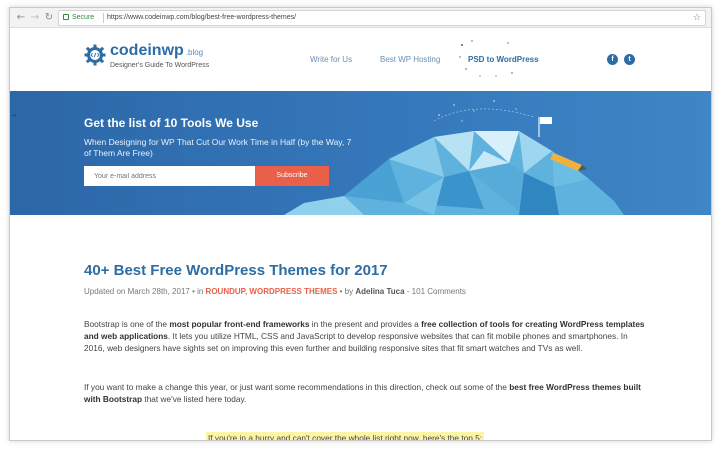 The width and height of the screenshot is (721, 451). What do you see at coordinates (293, 291) in the screenshot?
I see `category-link-wordpress-themes: WORDPRESS THEMES` at bounding box center [293, 291].